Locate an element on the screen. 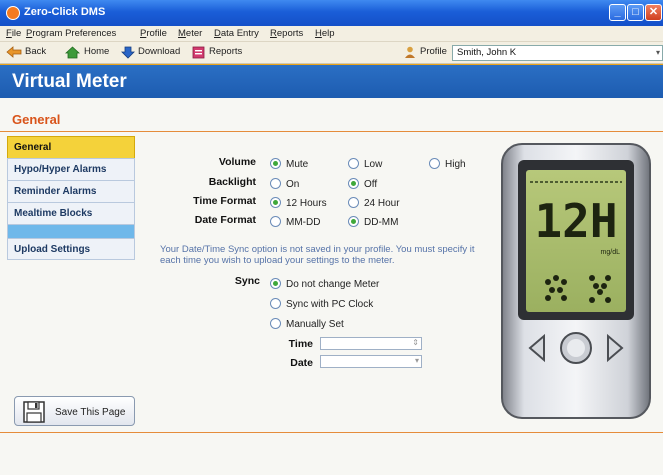 Image resolution: width=663 pixels, height=475 pixels. option-label: DD-MM is located at coordinates (381, 222).